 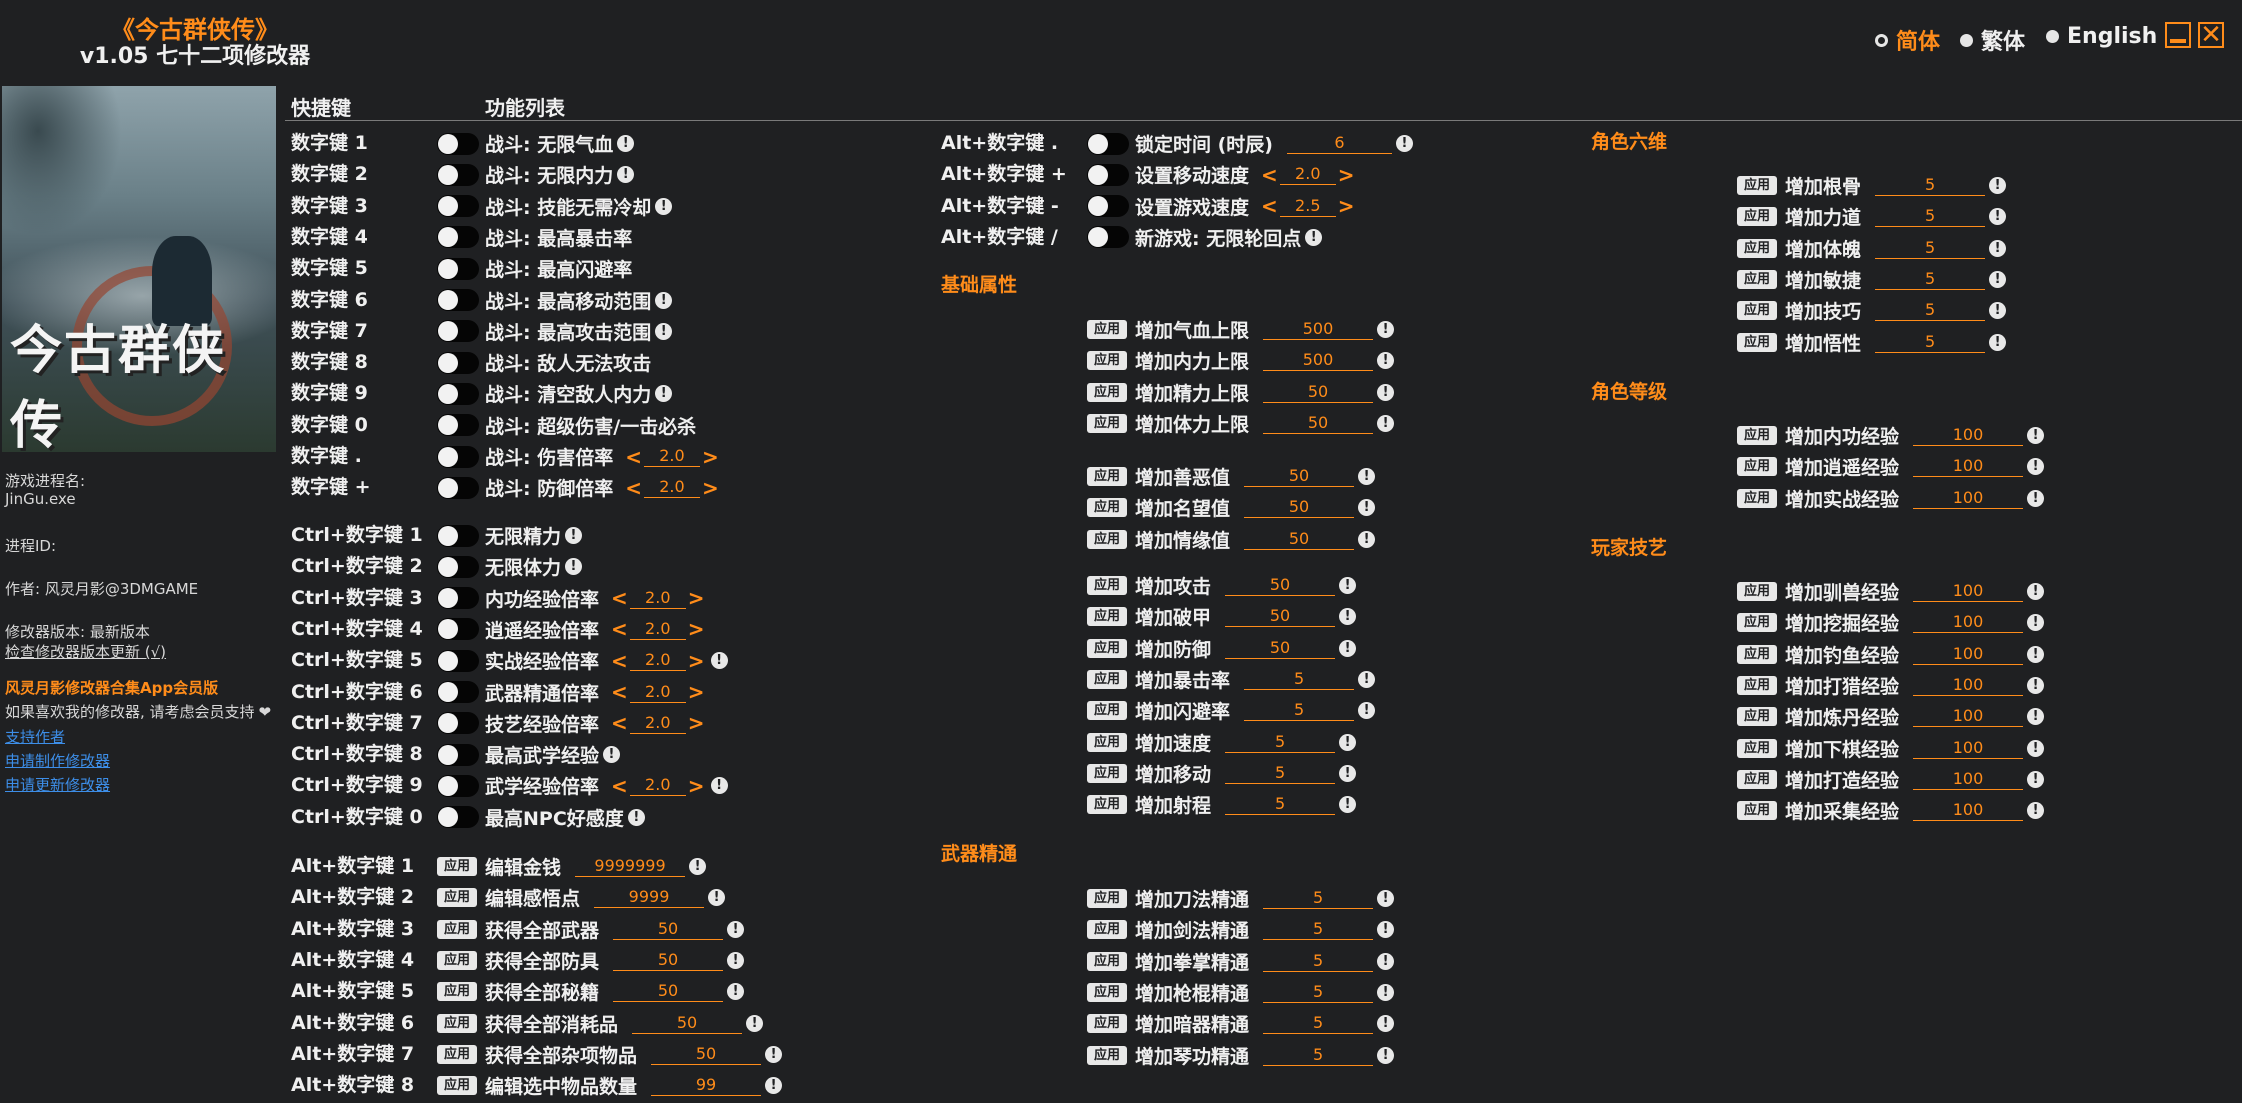 What do you see at coordinates (2211, 35) in the screenshot?
I see `close-button: ✕` at bounding box center [2211, 35].